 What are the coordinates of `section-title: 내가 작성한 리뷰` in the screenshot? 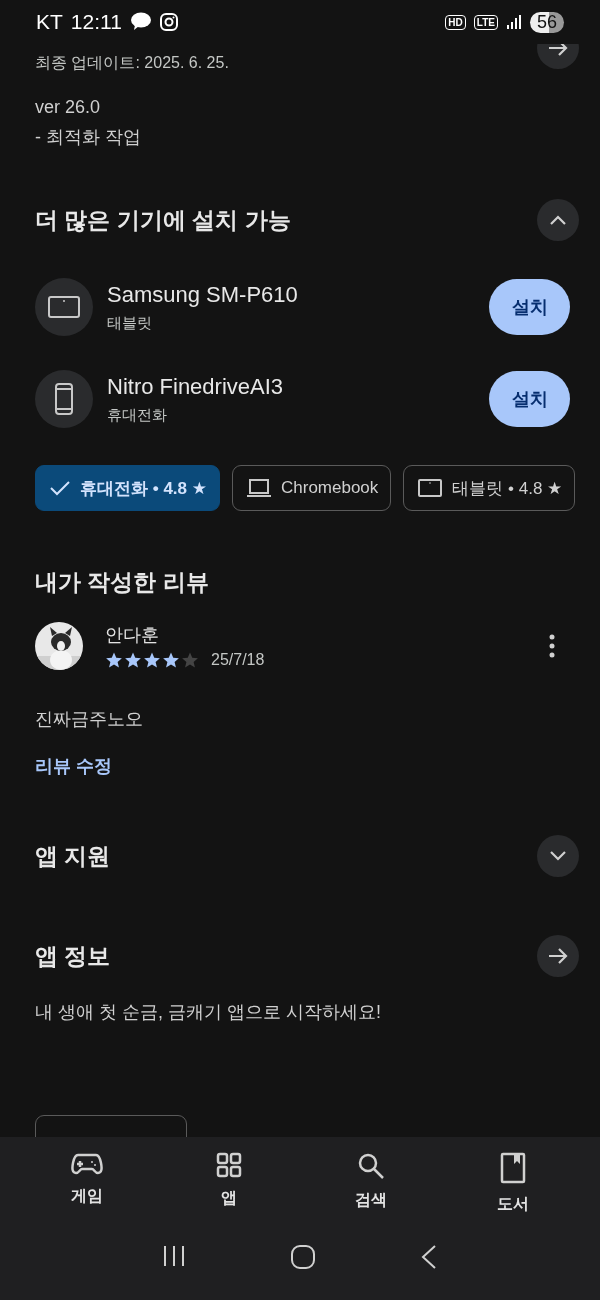 It's located at (122, 582).